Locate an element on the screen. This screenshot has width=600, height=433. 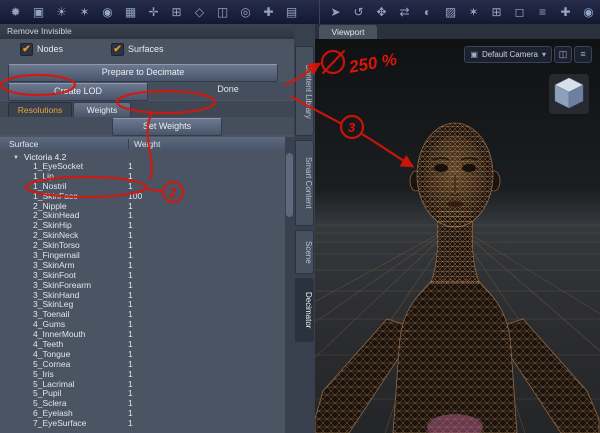
toolbar-right: ➤ ↺ ✥ ⇄ ◐ ▨ ✶ ⊞ ◻ ≡ ✚ ◉ is located at coordinates (459, 12).